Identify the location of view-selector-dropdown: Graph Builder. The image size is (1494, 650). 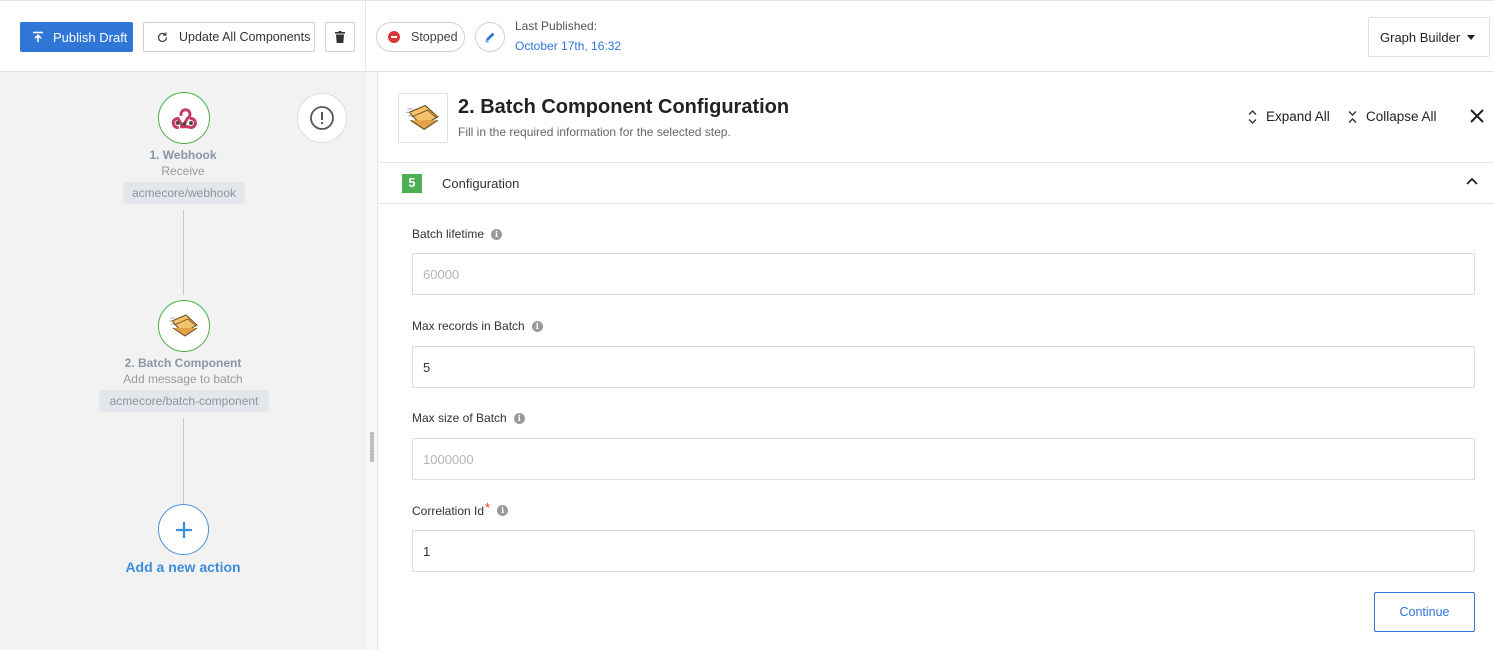
(1429, 37).